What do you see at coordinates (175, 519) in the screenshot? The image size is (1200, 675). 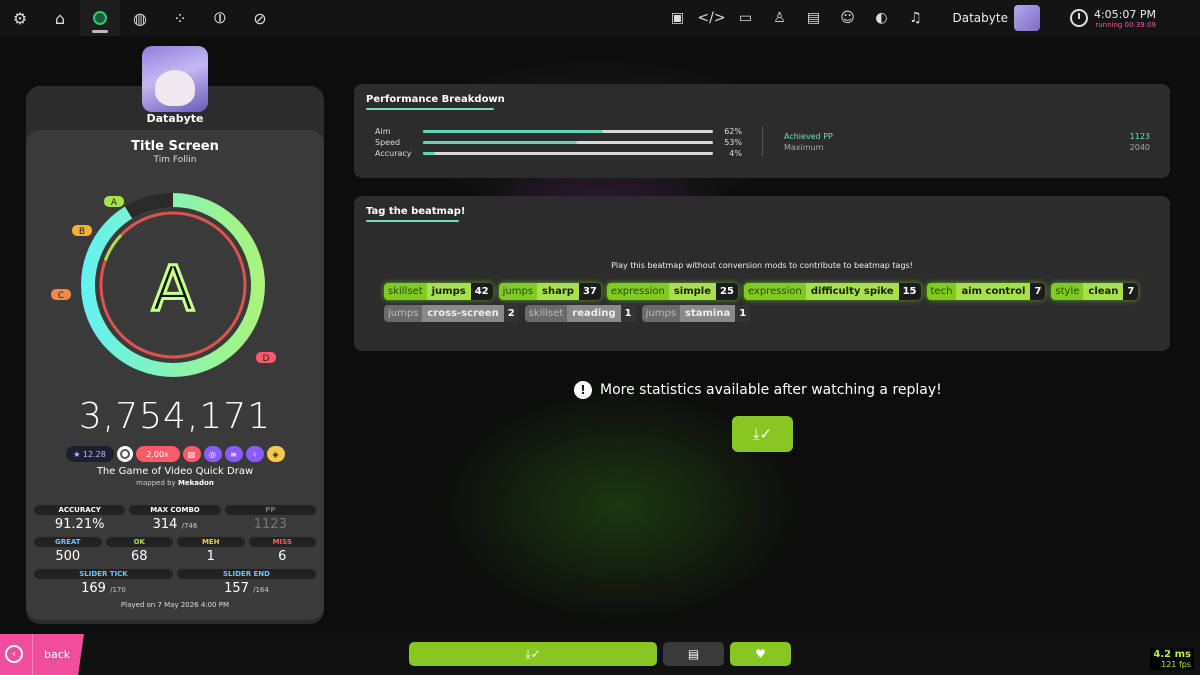 I see `stat-max-combo: MAX COMBO 314 /746` at bounding box center [175, 519].